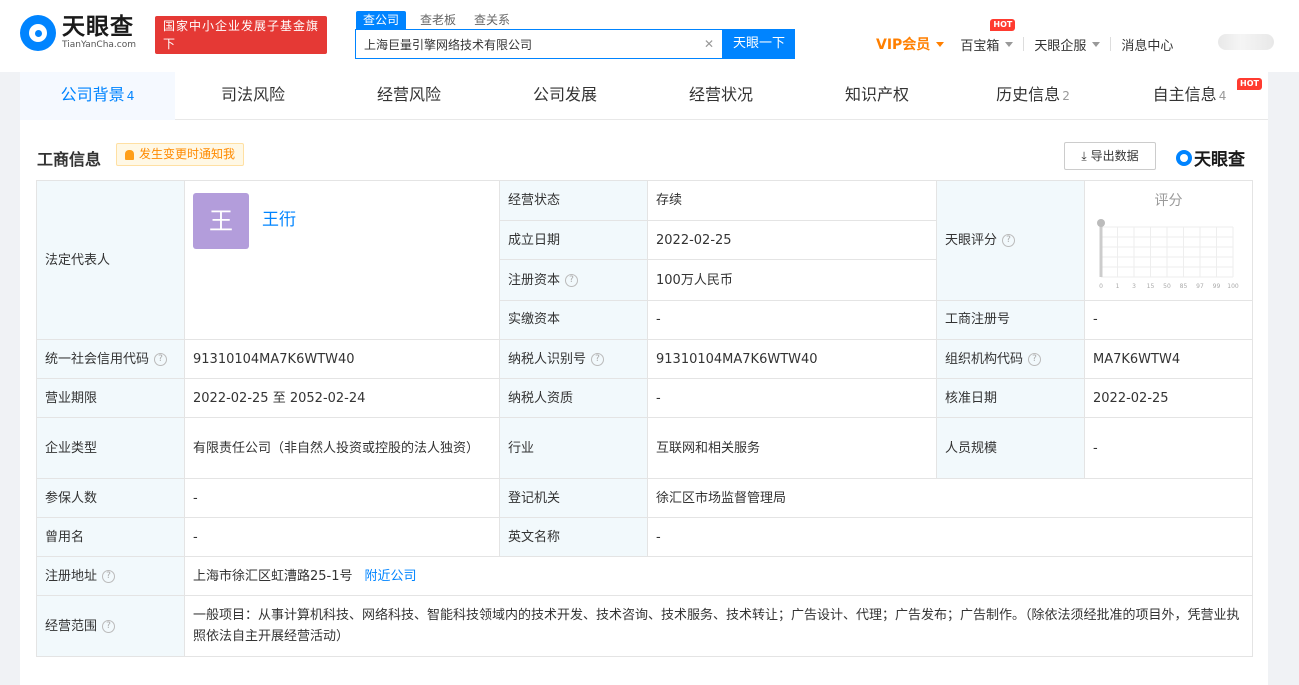  Describe the element at coordinates (573, 498) in the screenshot. I see `authority-label: 登记机关` at that location.